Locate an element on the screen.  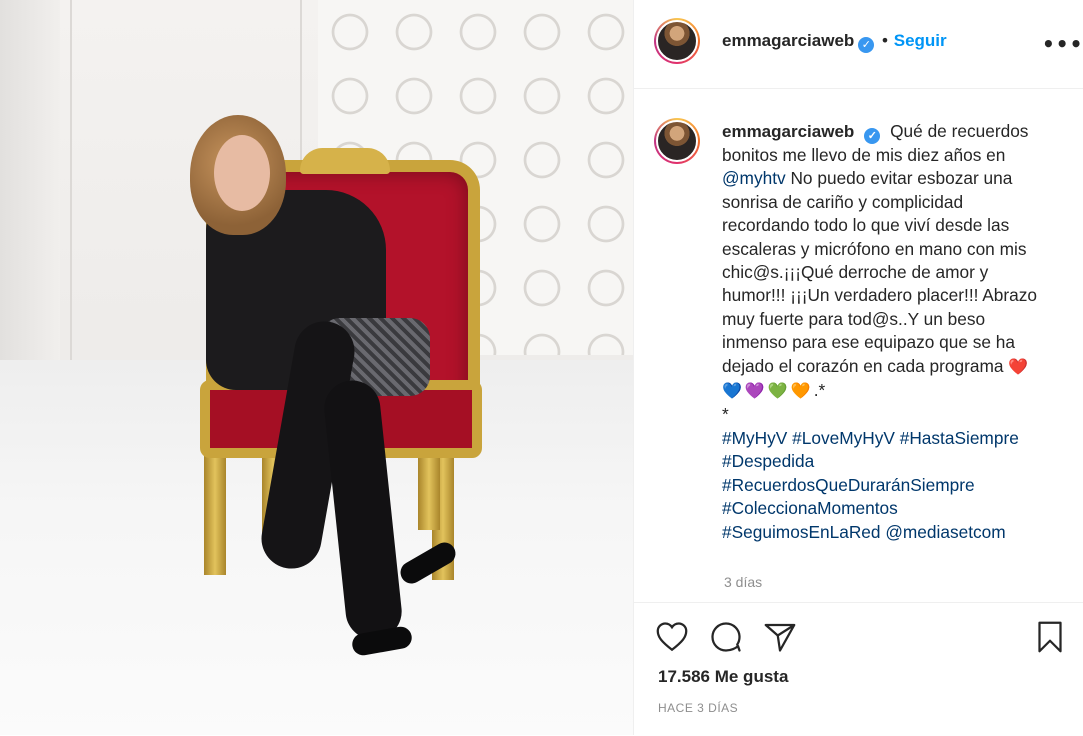
comment-icon is located at coordinates (726, 637).